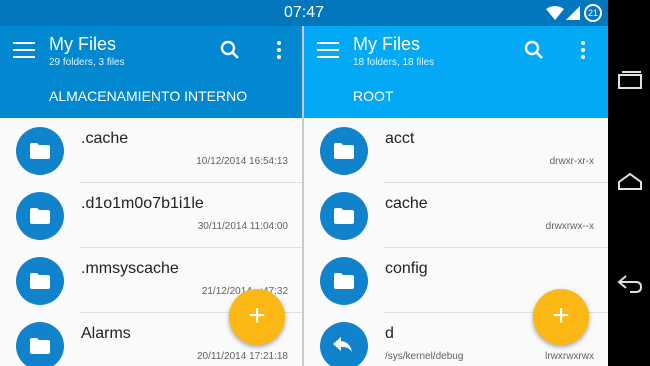  Describe the element at coordinates (593, 13) in the screenshot. I see `battery-icon: 21` at that location.